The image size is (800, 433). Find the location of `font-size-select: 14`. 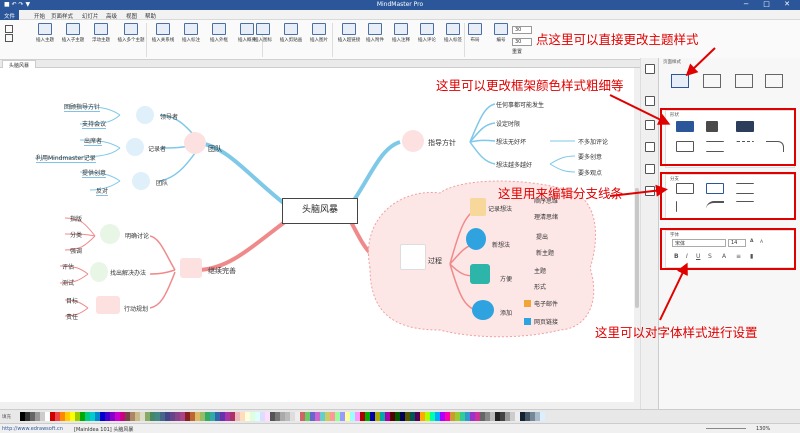

font-size-select: 14 is located at coordinates (737, 243).